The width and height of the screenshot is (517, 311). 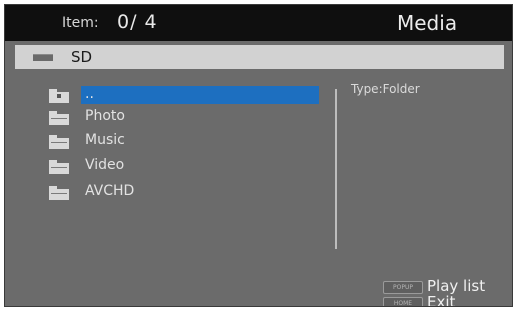 I want to click on list-item-photo: Photo, so click(x=183, y=117).